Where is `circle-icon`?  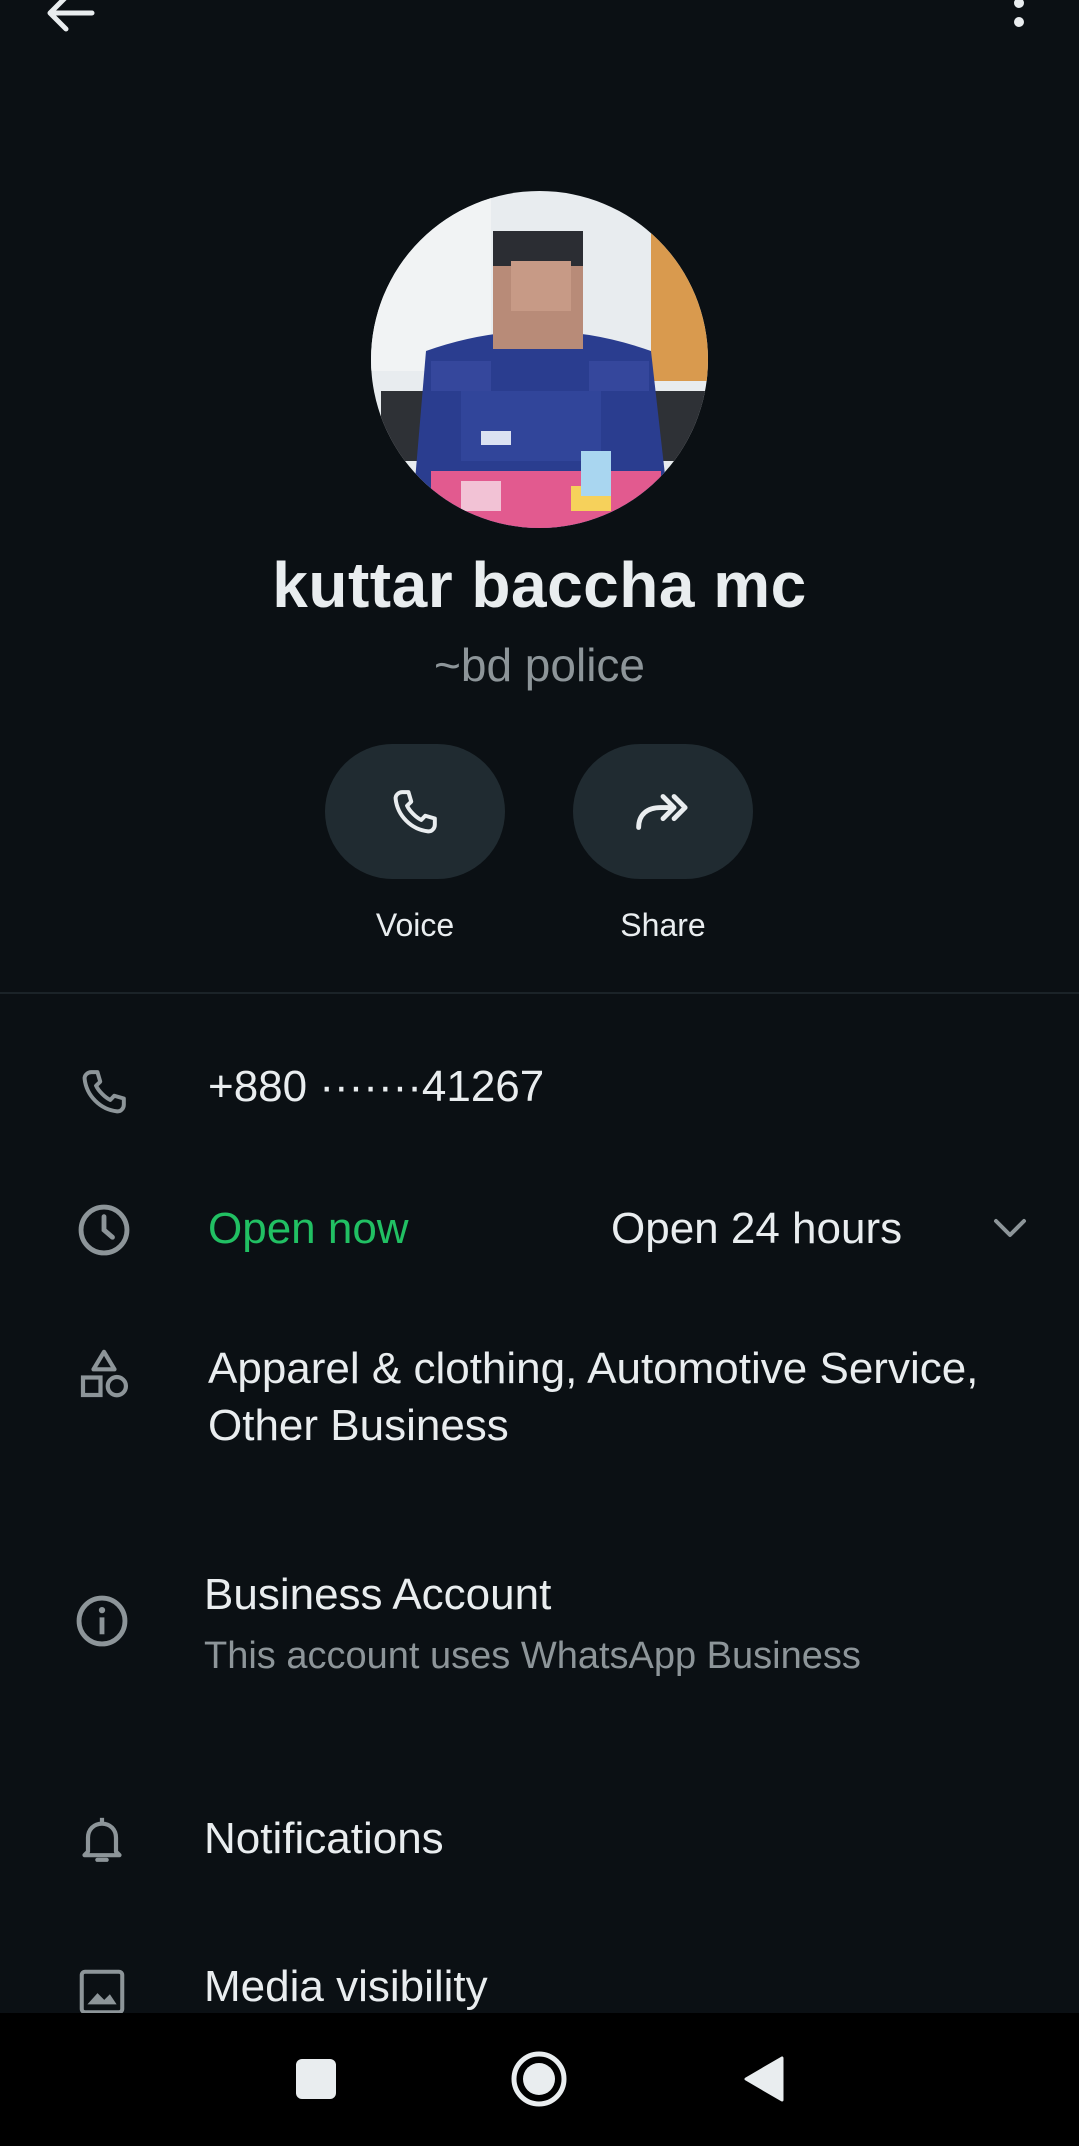
circle-icon is located at coordinates (539, 2079).